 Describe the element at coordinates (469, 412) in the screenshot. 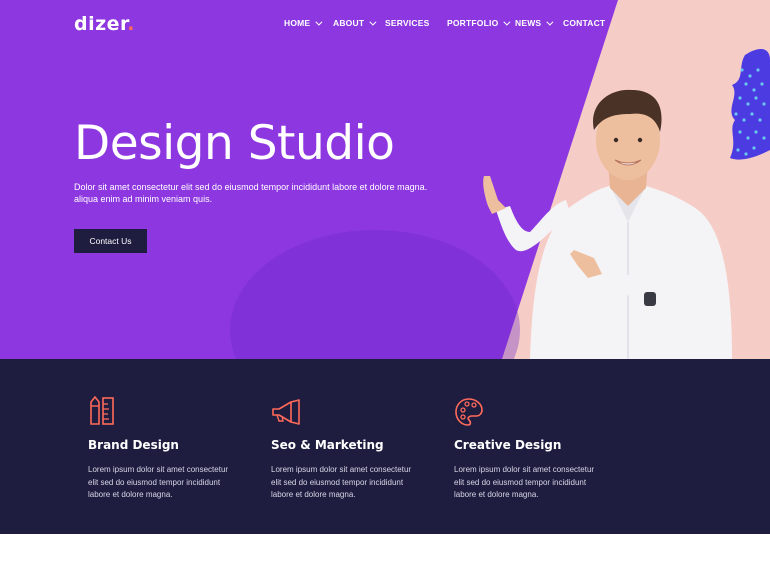

I see `palette-icon` at that location.